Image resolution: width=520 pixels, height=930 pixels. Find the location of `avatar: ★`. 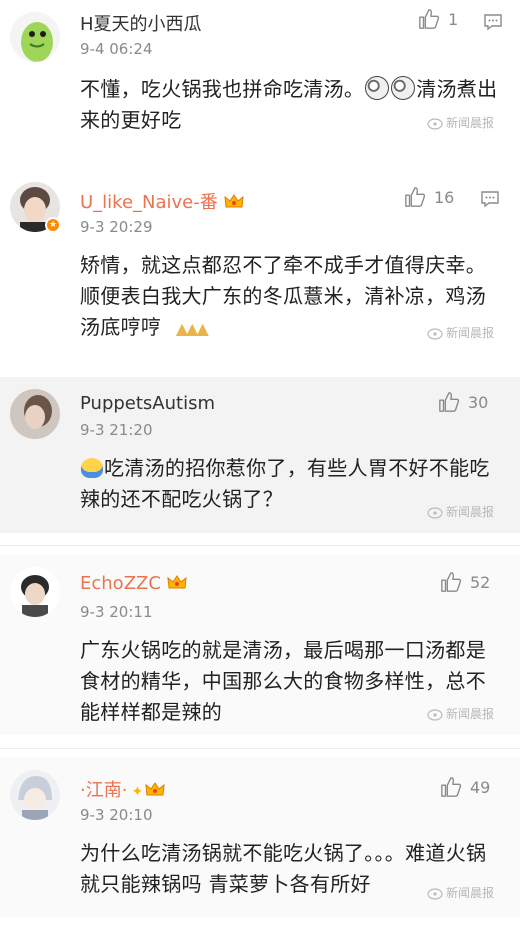

avatar: ★ is located at coordinates (35, 207).